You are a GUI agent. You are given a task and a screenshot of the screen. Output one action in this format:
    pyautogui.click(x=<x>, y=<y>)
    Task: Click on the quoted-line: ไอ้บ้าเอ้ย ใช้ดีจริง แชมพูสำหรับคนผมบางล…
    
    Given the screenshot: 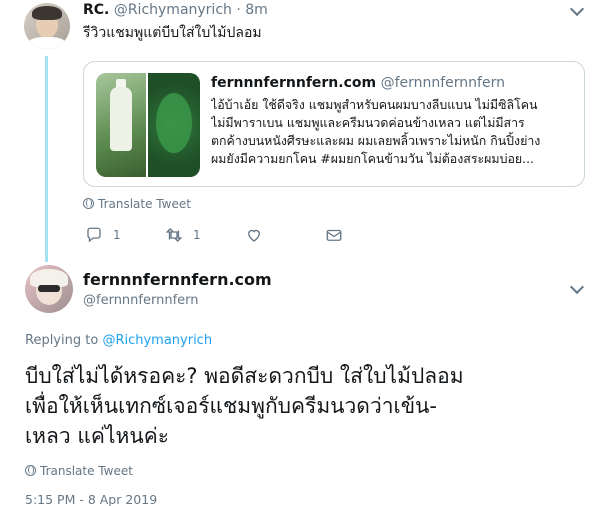 What is the action you would take?
    pyautogui.click(x=374, y=104)
    